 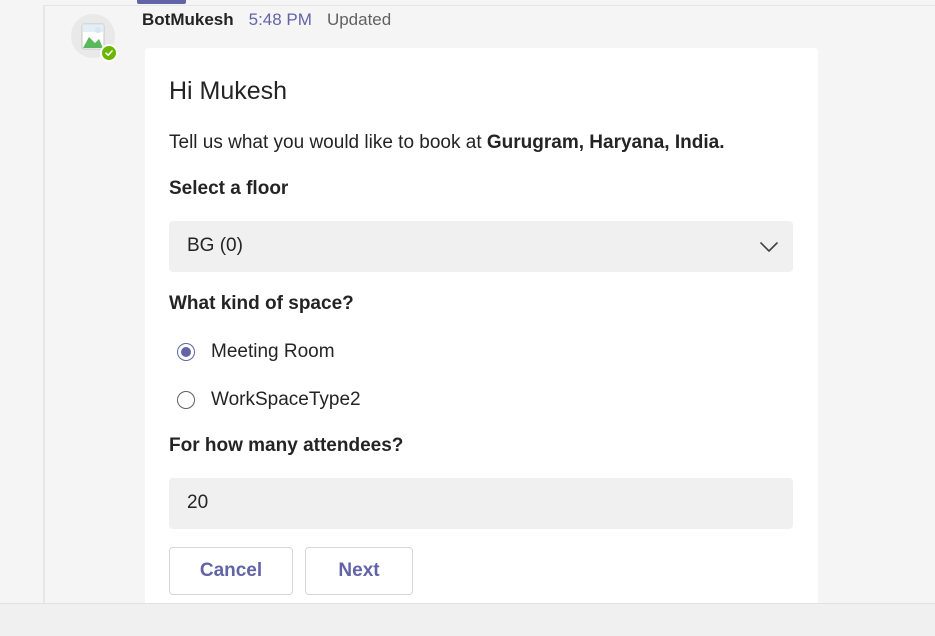 I want to click on space-option-meeting-room: Meeting Room, so click(x=256, y=352).